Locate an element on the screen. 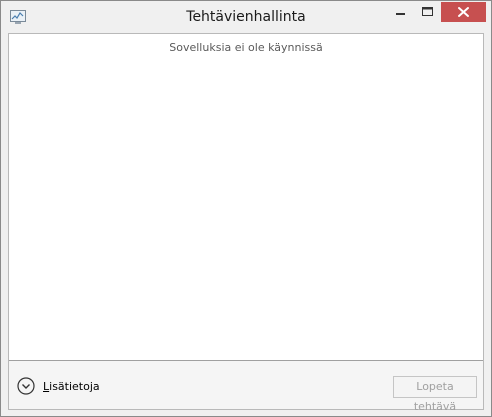 Image resolution: width=492 pixels, height=417 pixels. close-icon is located at coordinates (463, 12).